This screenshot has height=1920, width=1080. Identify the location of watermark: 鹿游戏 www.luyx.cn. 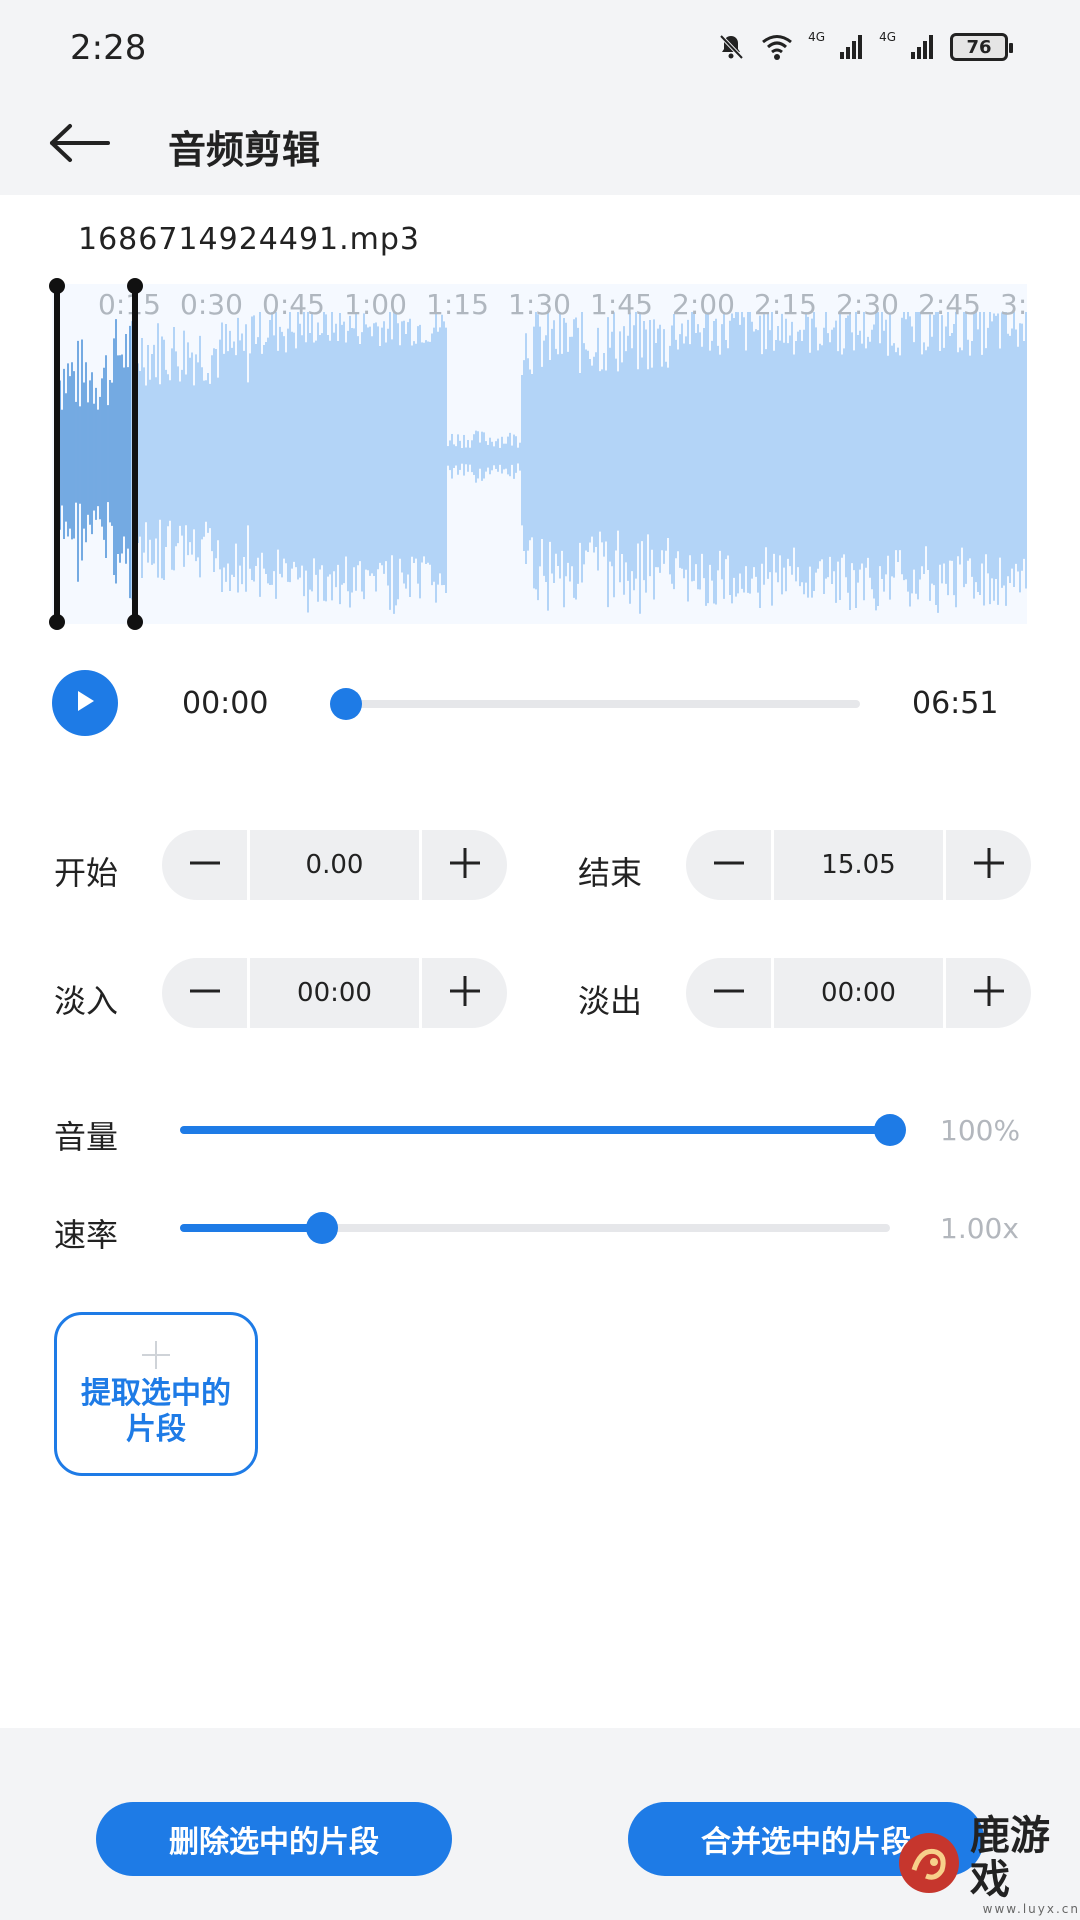
(988, 1865).